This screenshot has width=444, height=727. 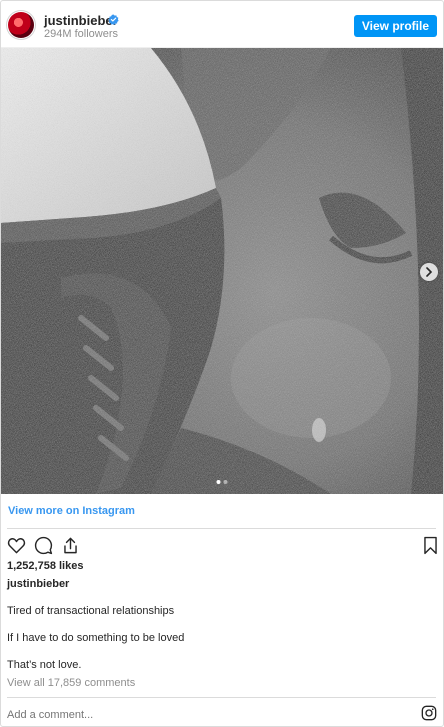 I want to click on comment-icon, so click(x=43, y=545).